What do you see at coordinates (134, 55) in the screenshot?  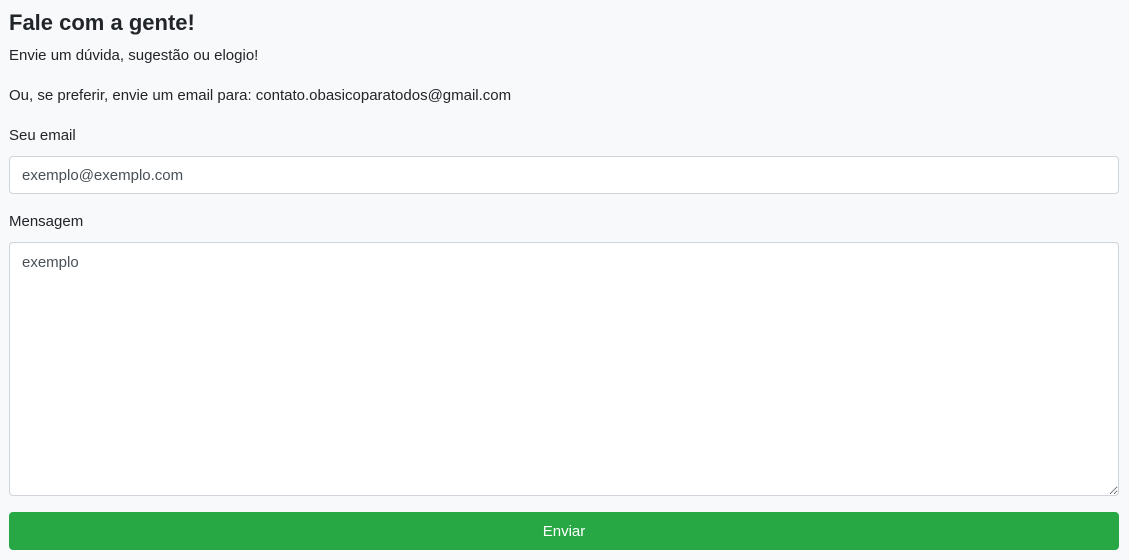 I see `page-subtitle: Envie um dúvida, sugestão ou elogio!` at bounding box center [134, 55].